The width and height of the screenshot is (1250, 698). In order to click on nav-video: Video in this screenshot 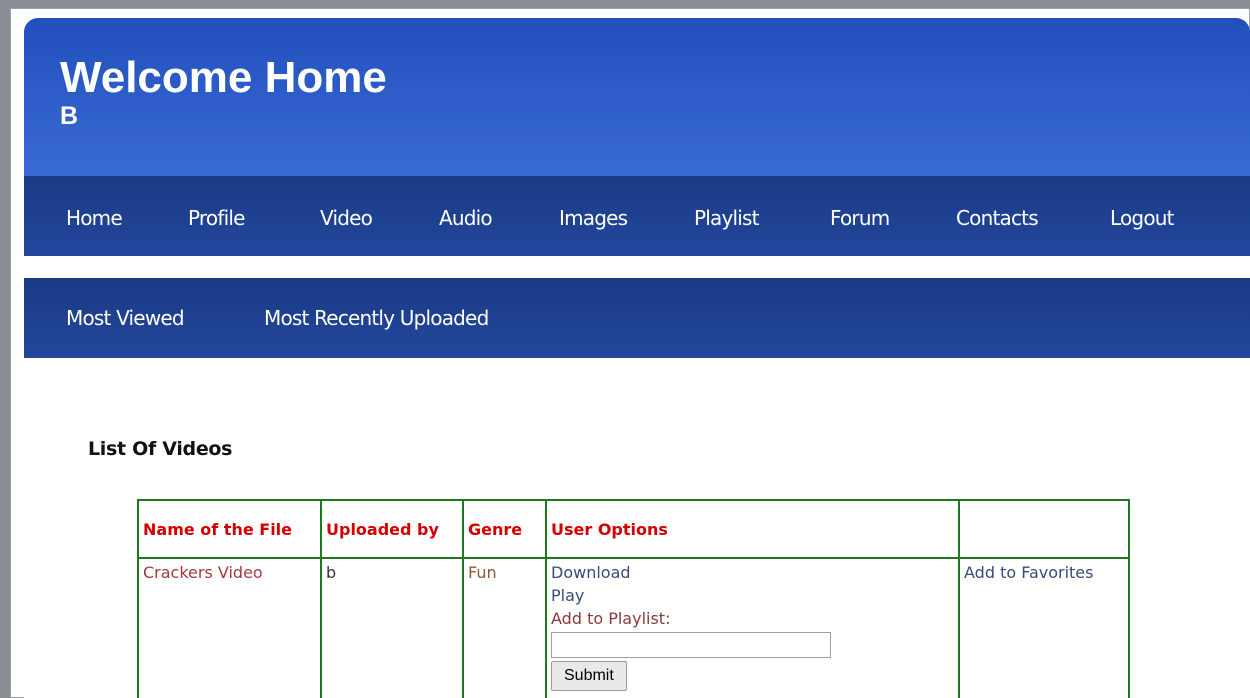, I will do `click(346, 218)`.